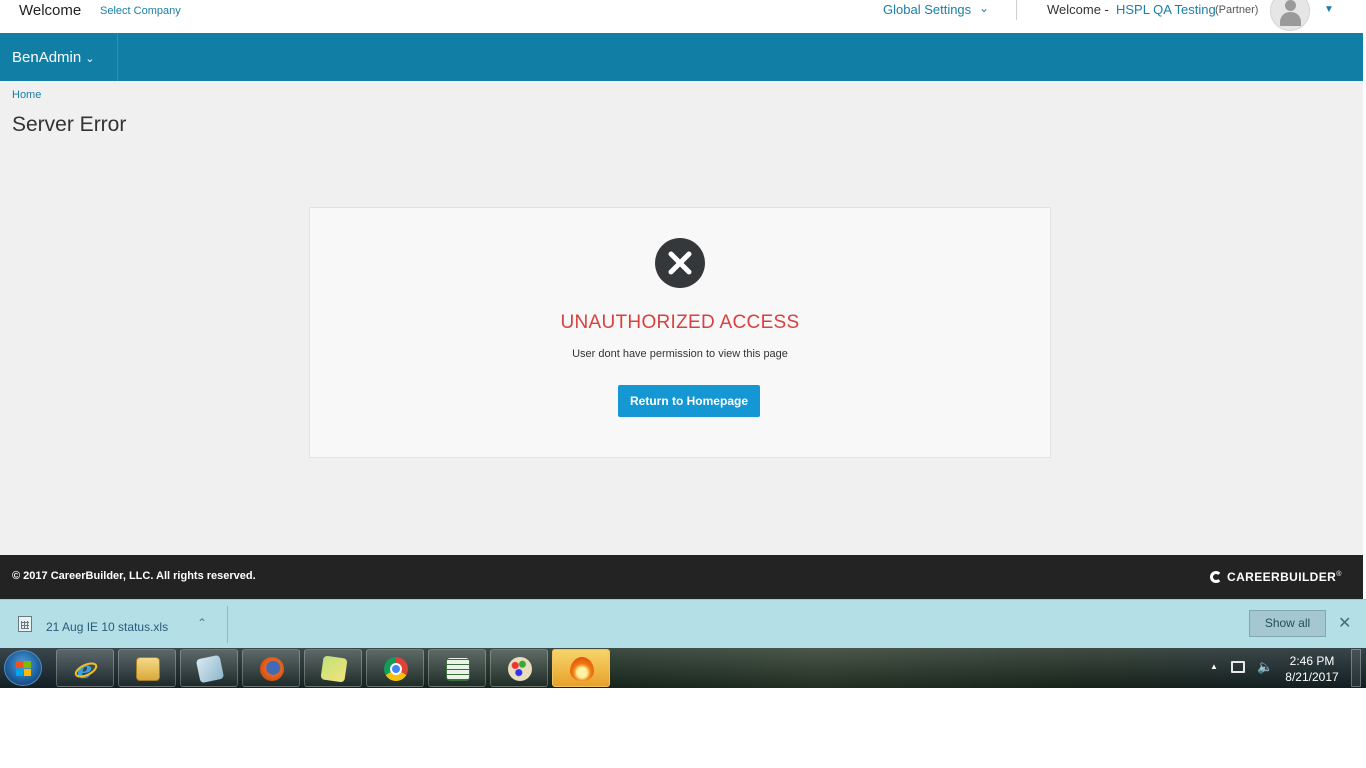 The image size is (1366, 768). I want to click on paint-icon, so click(519, 668).